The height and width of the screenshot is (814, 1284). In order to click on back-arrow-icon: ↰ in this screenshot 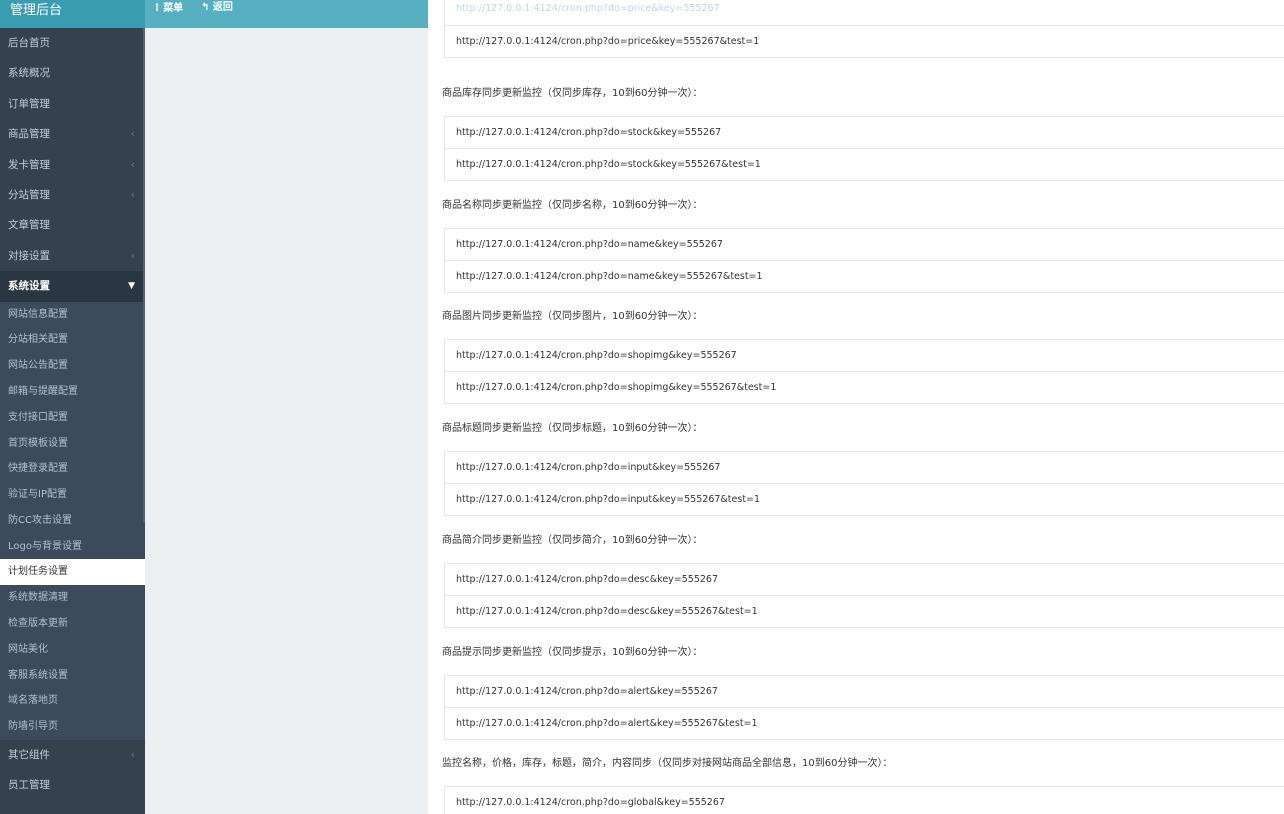, I will do `click(207, 7)`.